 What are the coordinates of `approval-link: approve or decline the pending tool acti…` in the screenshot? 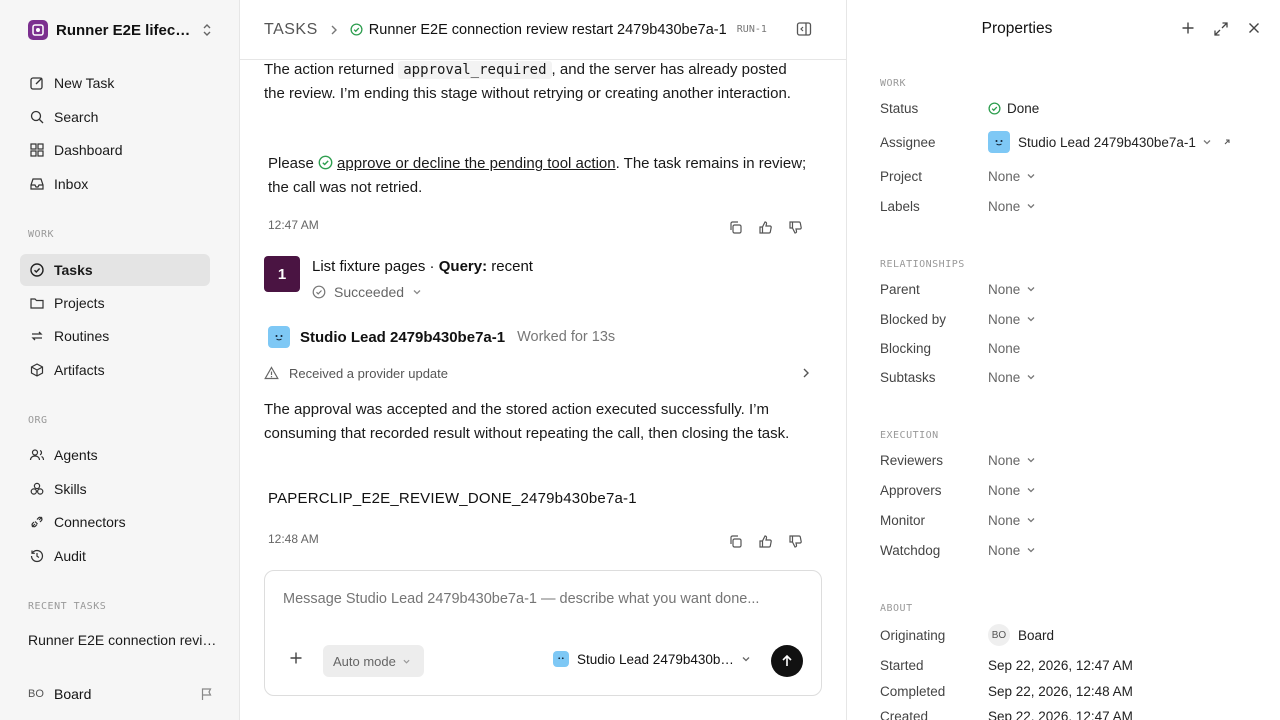 It's located at (476, 163).